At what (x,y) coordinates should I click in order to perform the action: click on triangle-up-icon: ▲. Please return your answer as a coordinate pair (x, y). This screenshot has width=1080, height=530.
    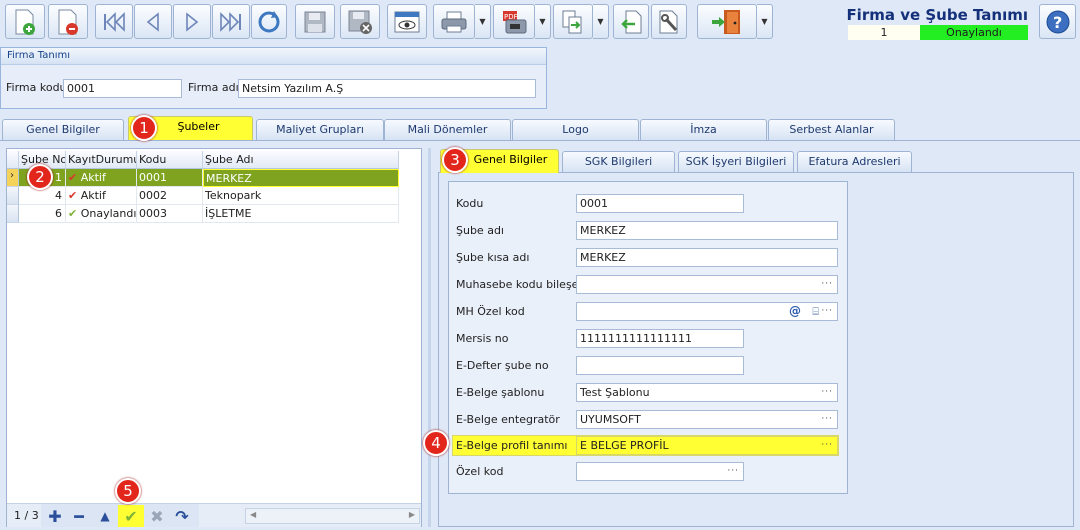
    Looking at the image, I should click on (105, 516).